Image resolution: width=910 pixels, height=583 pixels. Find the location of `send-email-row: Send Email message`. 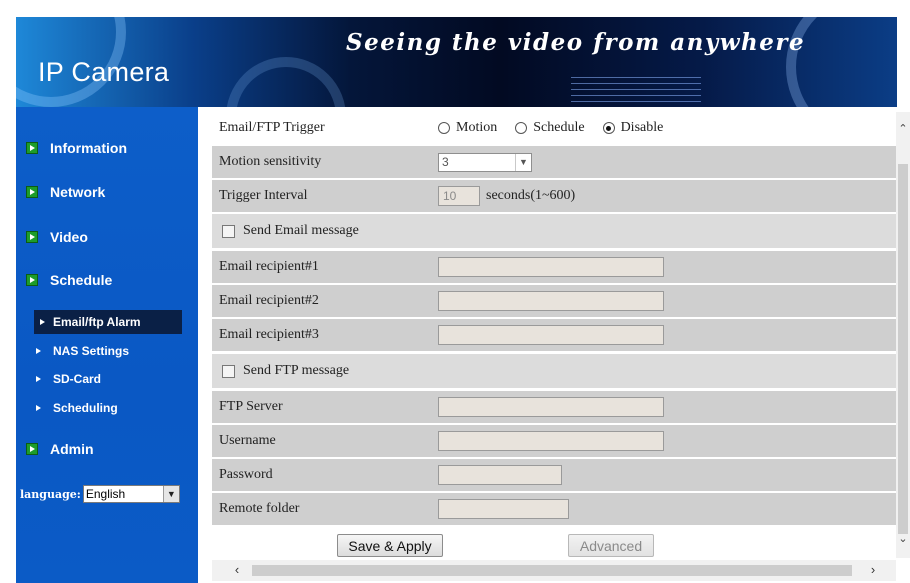

send-email-row: Send Email message is located at coordinates (554, 231).